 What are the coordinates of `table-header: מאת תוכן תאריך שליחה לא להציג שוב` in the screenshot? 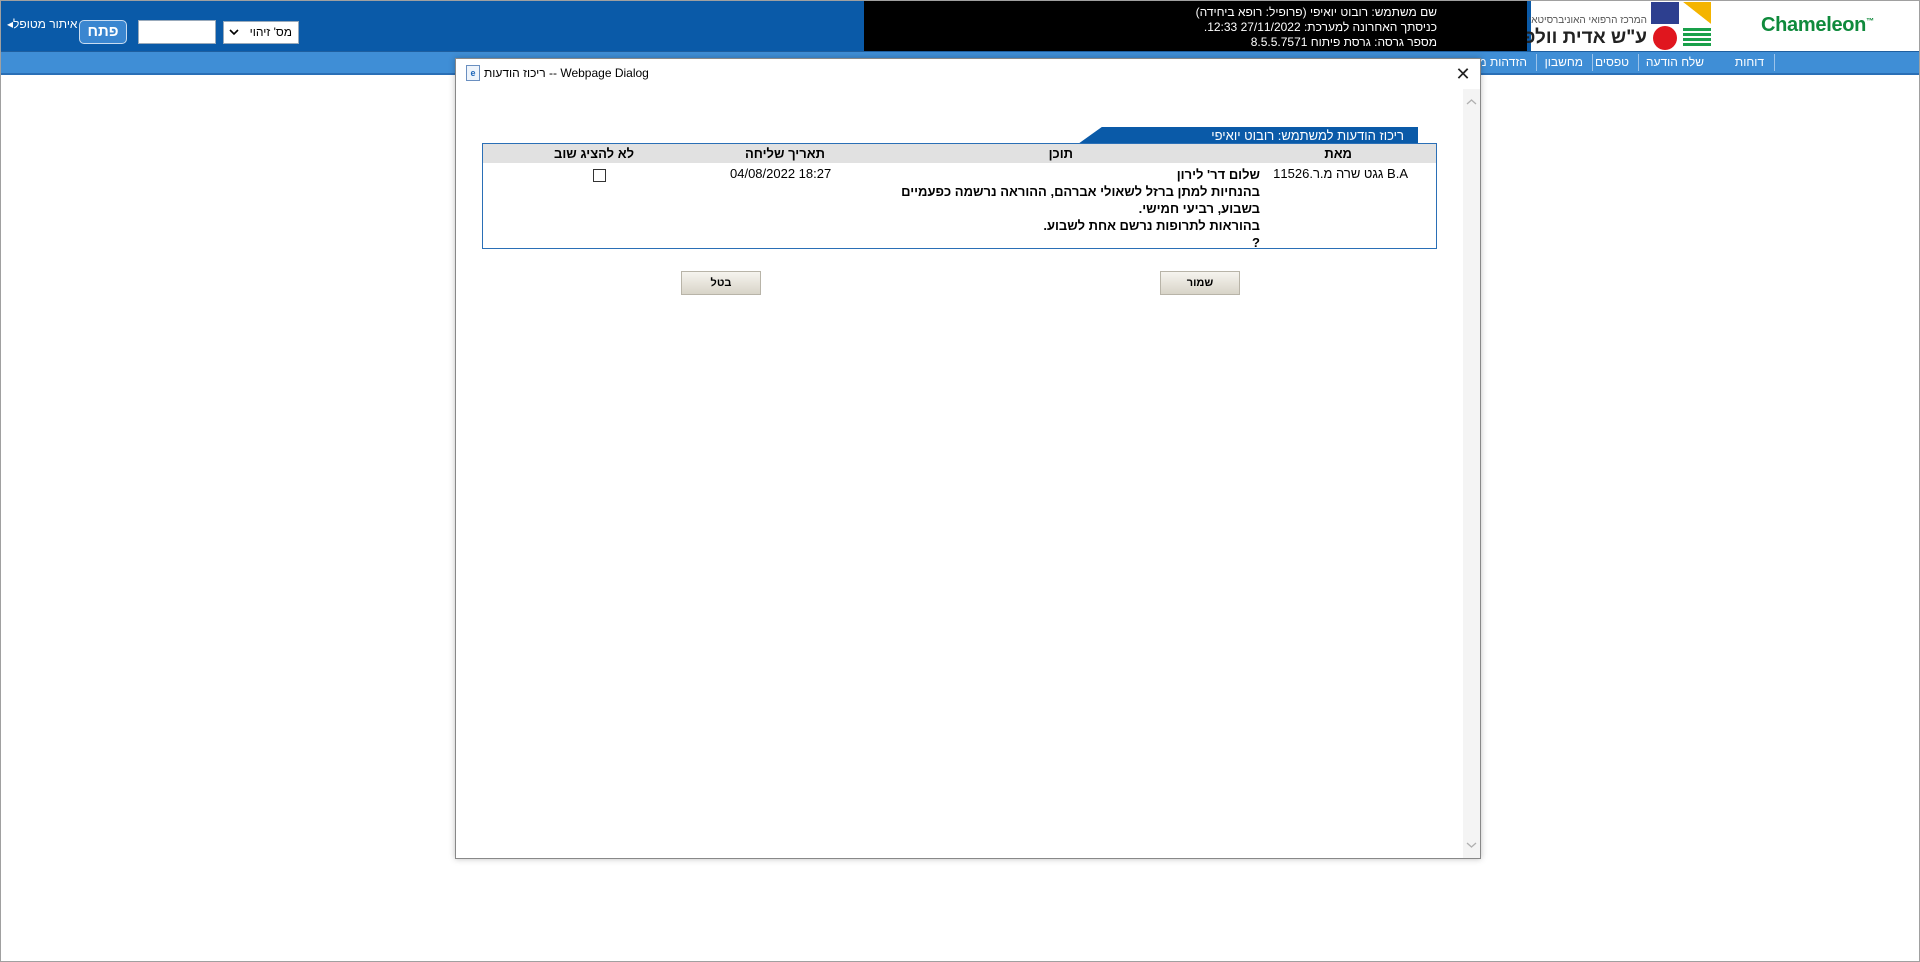 It's located at (959, 153).